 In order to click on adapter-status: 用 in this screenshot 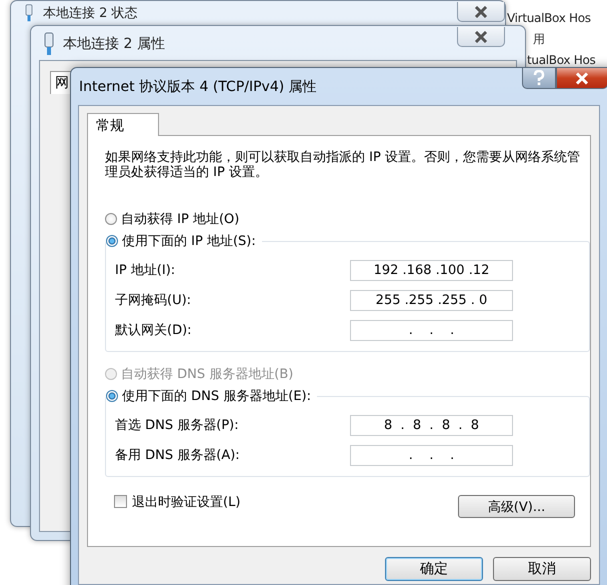, I will do `click(539, 39)`.